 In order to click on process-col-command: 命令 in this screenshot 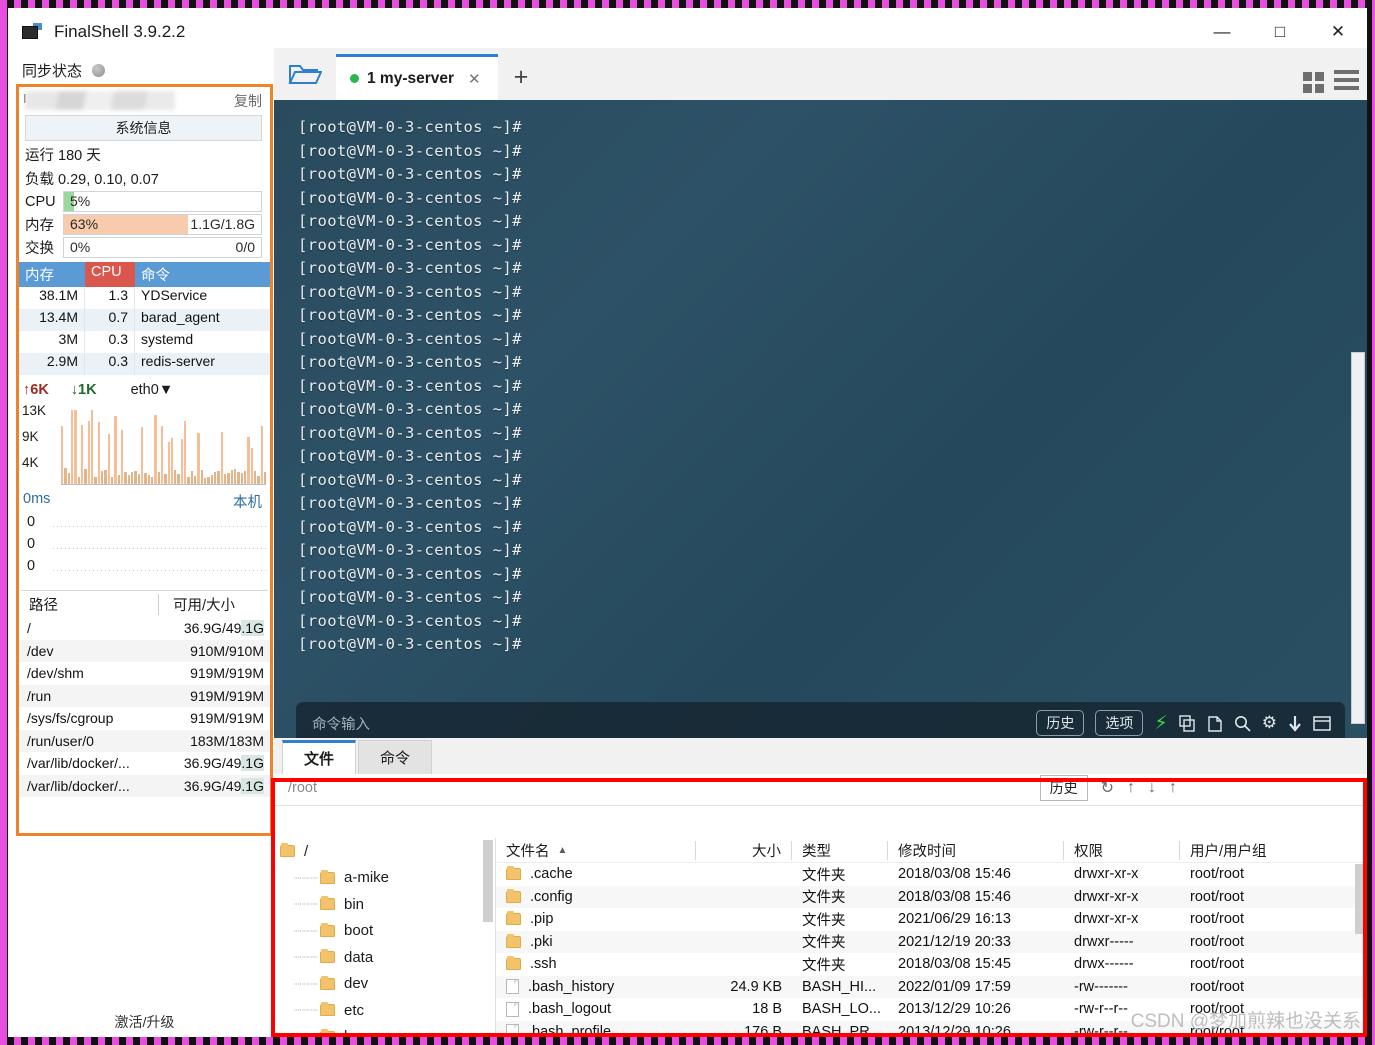, I will do `click(202, 274)`.